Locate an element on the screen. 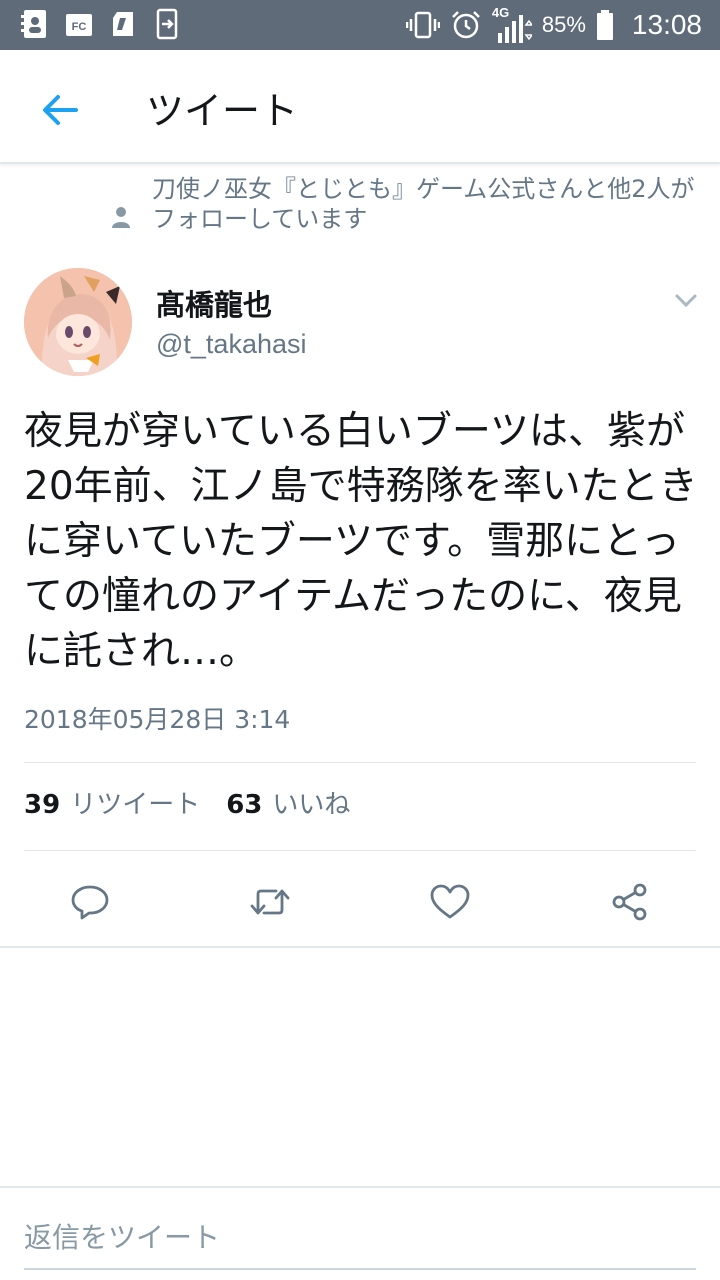  share-icon is located at coordinates (629, 902).